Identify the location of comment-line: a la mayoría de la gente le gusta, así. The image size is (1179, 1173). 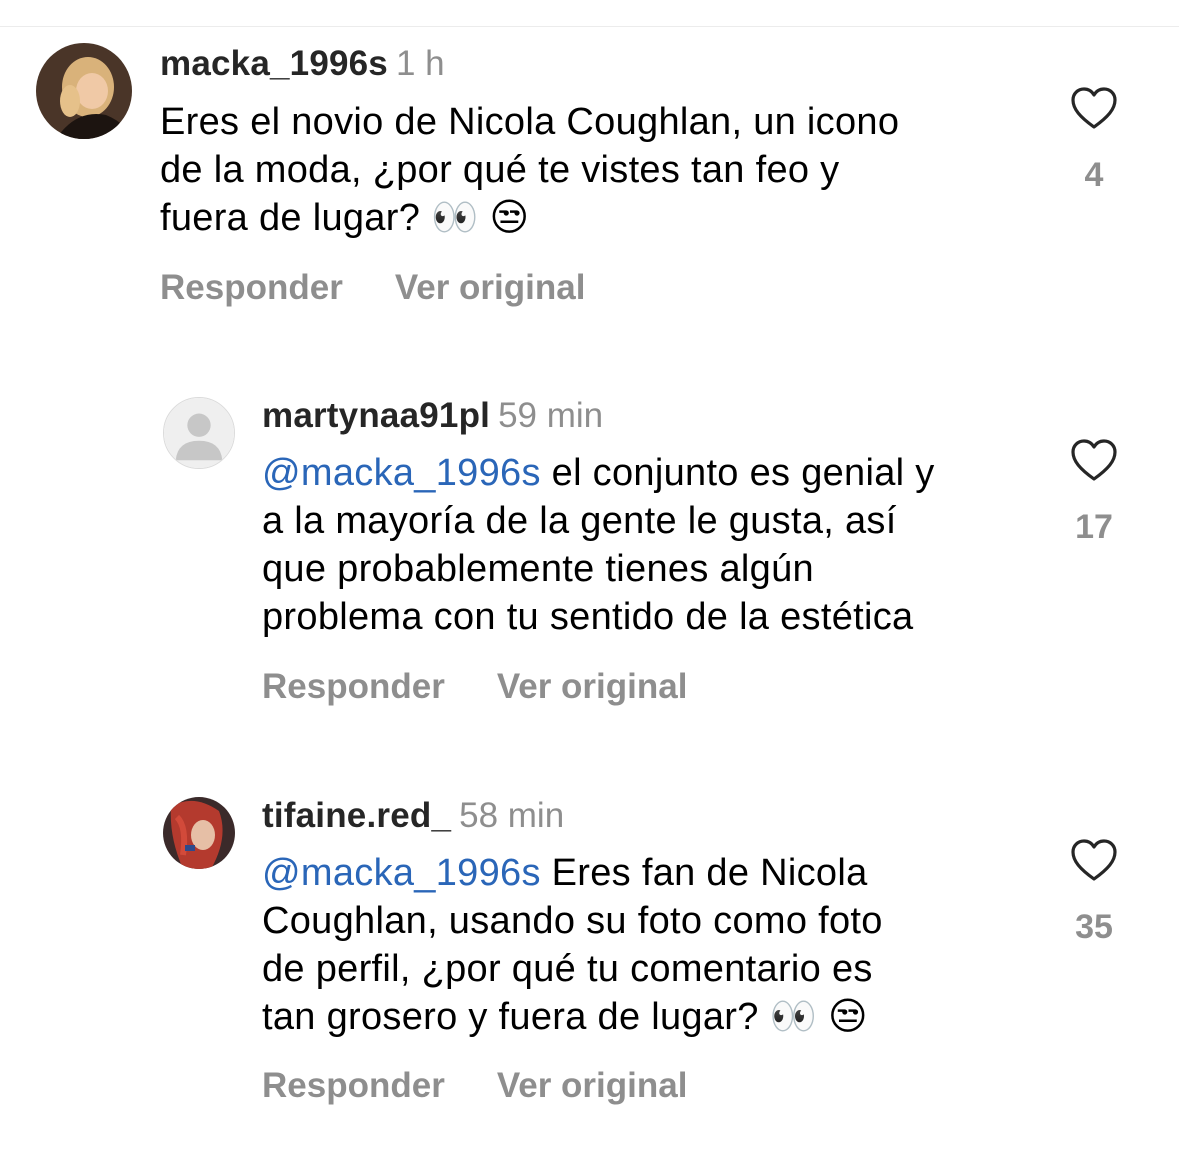
(579, 521).